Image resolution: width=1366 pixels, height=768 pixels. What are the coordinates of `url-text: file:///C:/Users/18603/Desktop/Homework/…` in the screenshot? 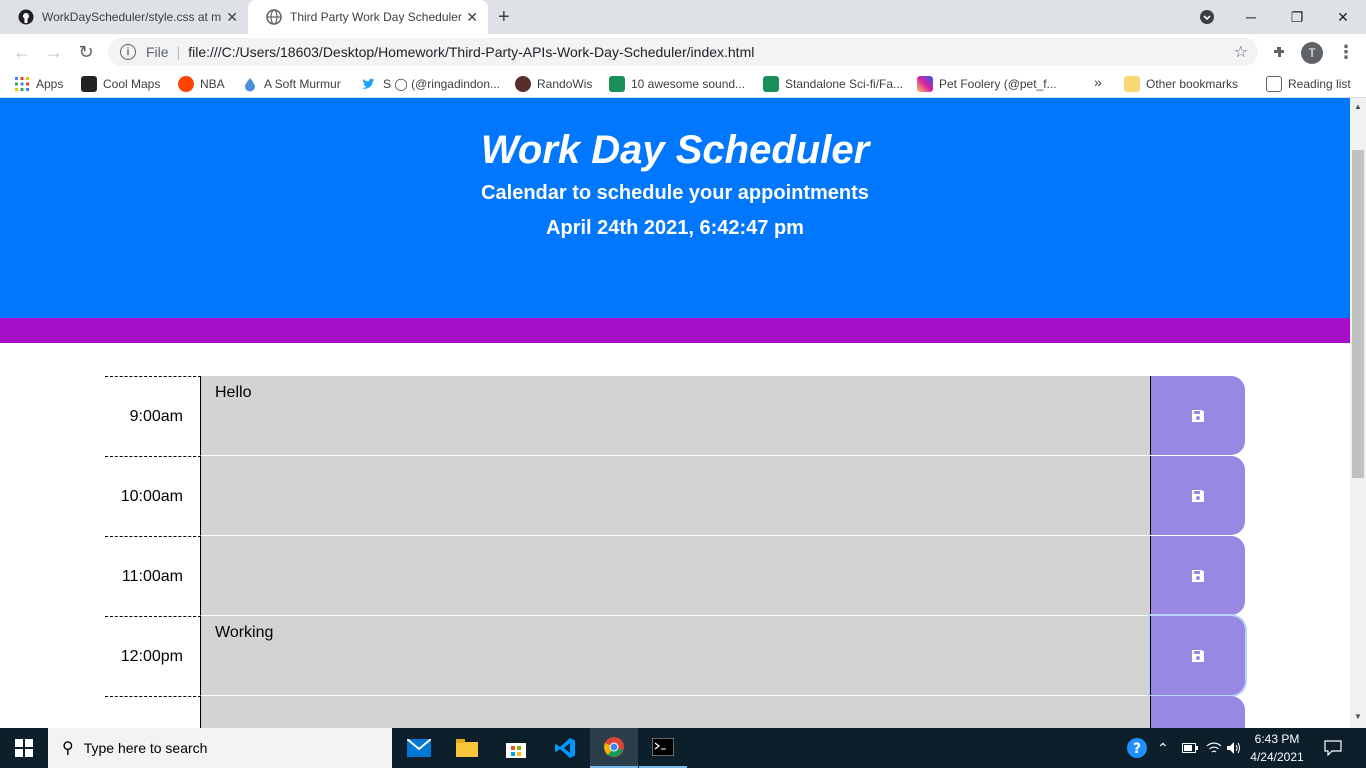 It's located at (471, 52).